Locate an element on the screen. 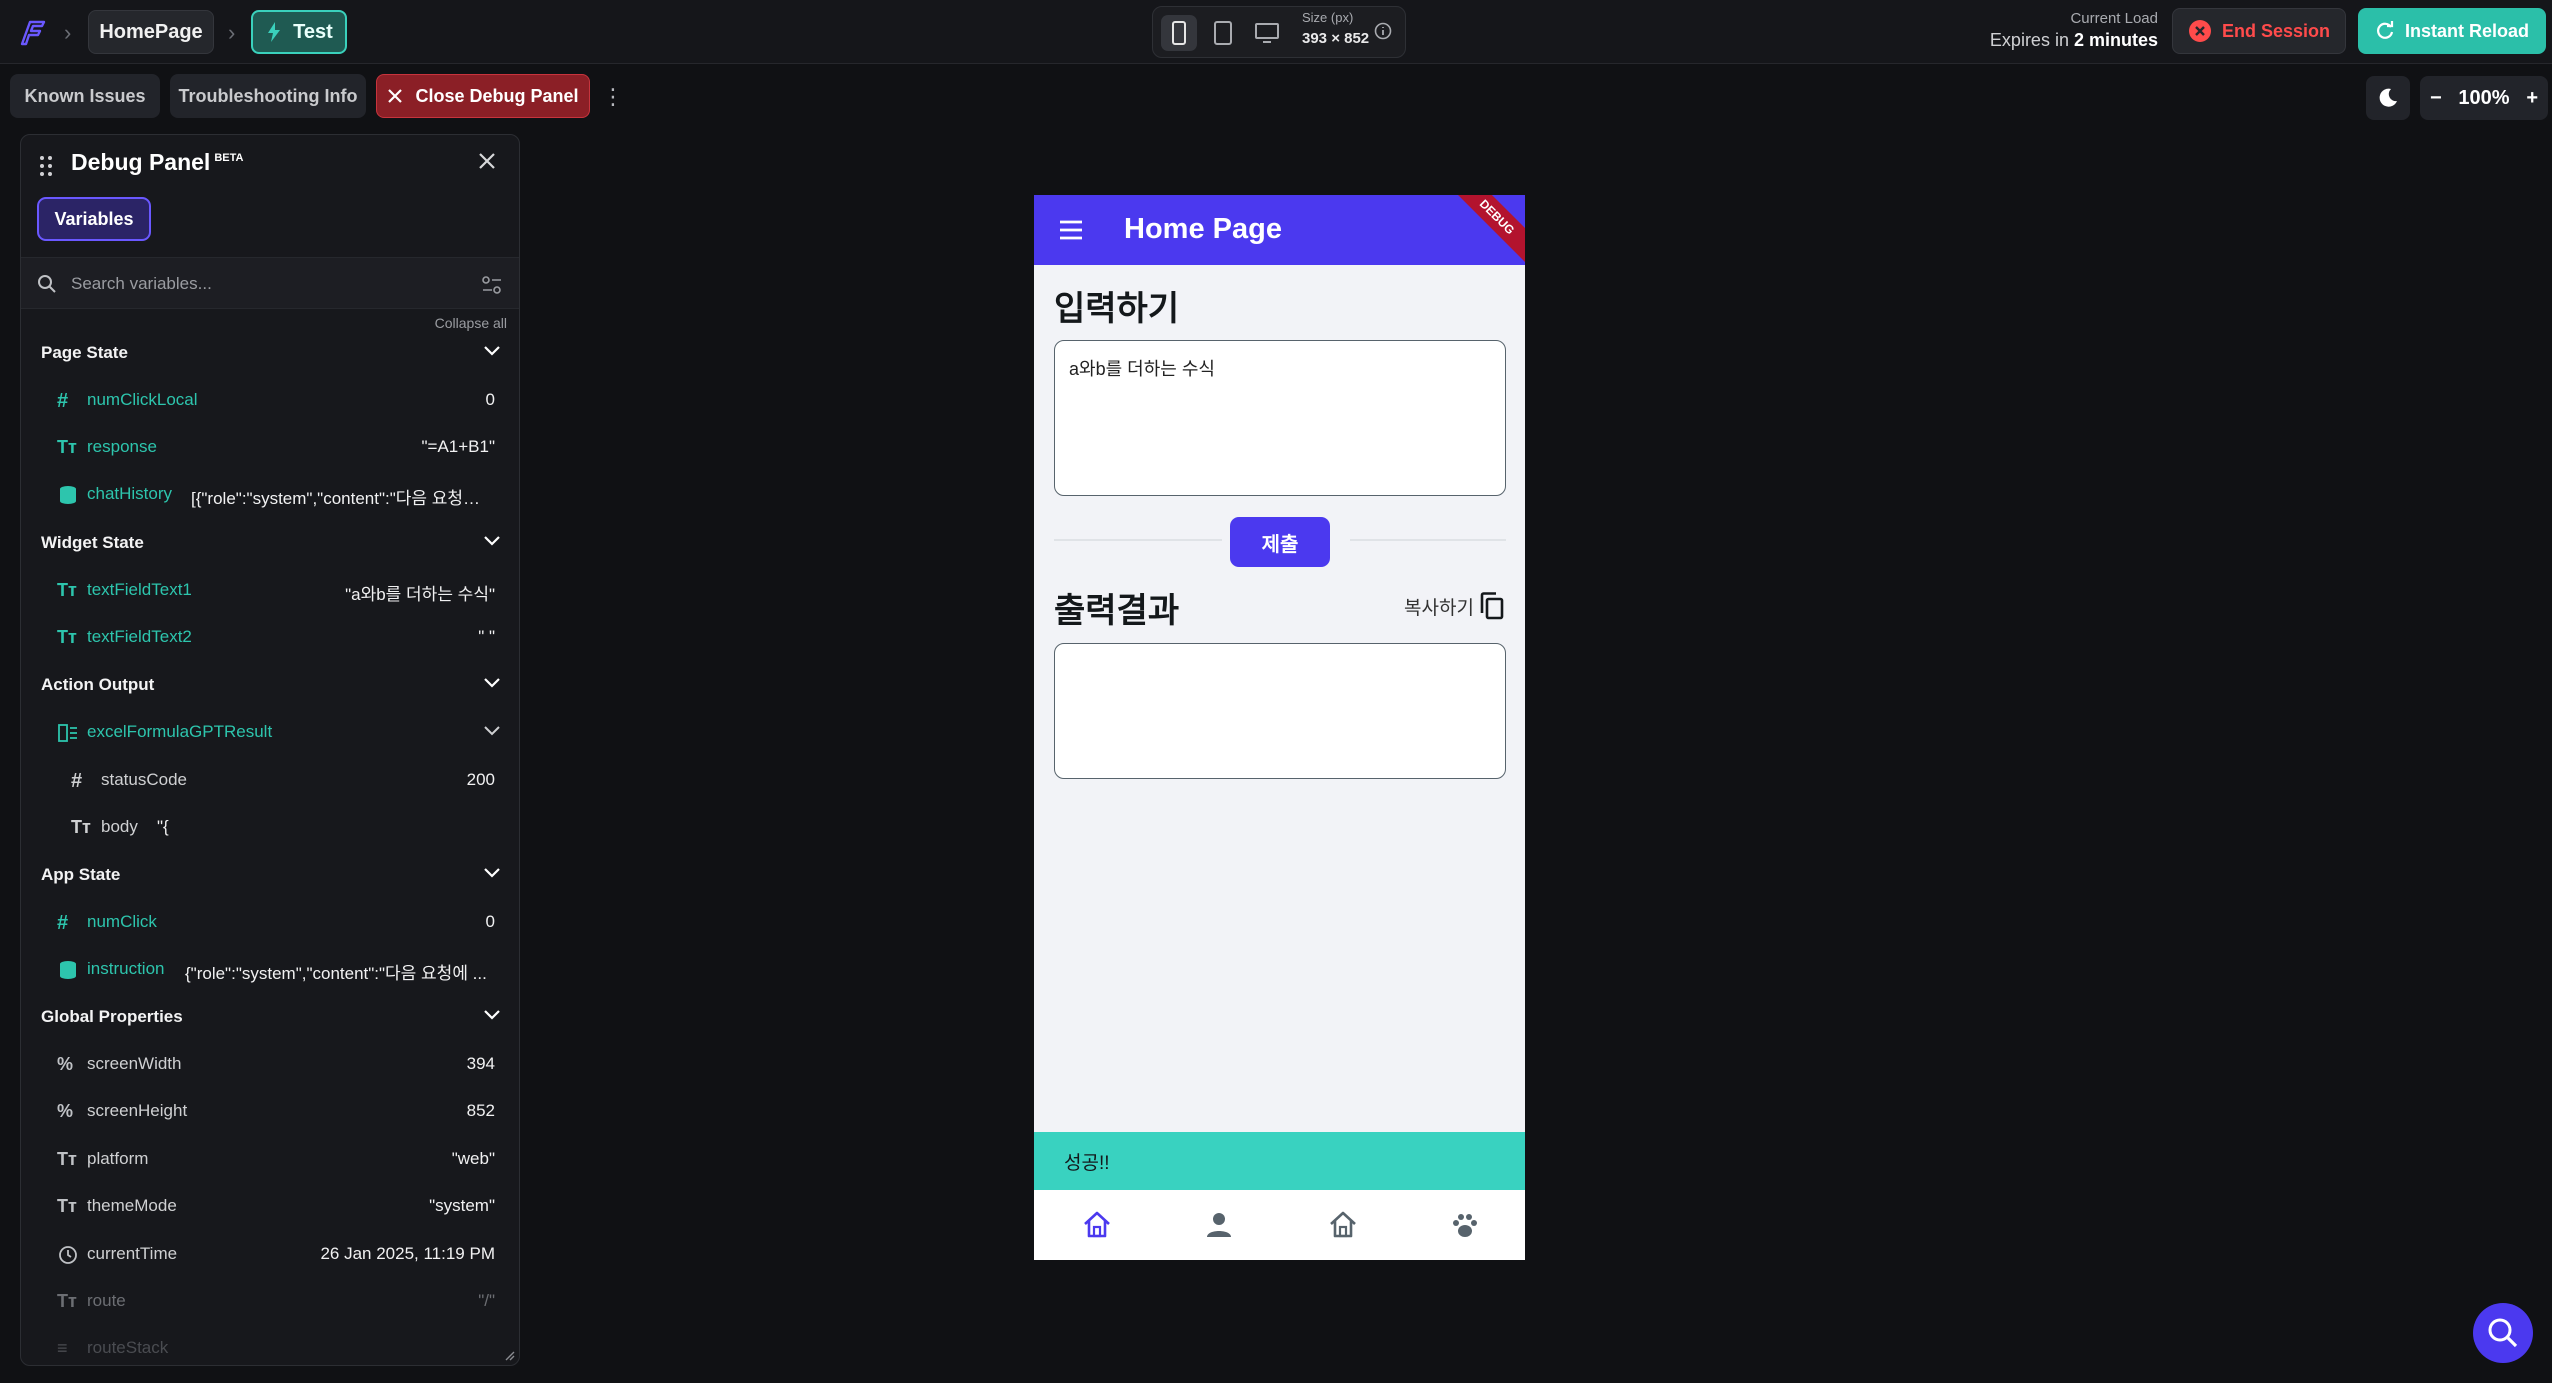  filter-icon is located at coordinates (492, 285).